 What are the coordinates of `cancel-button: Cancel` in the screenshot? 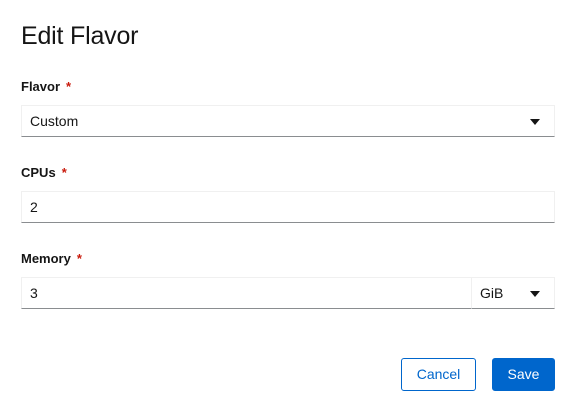 It's located at (438, 374).